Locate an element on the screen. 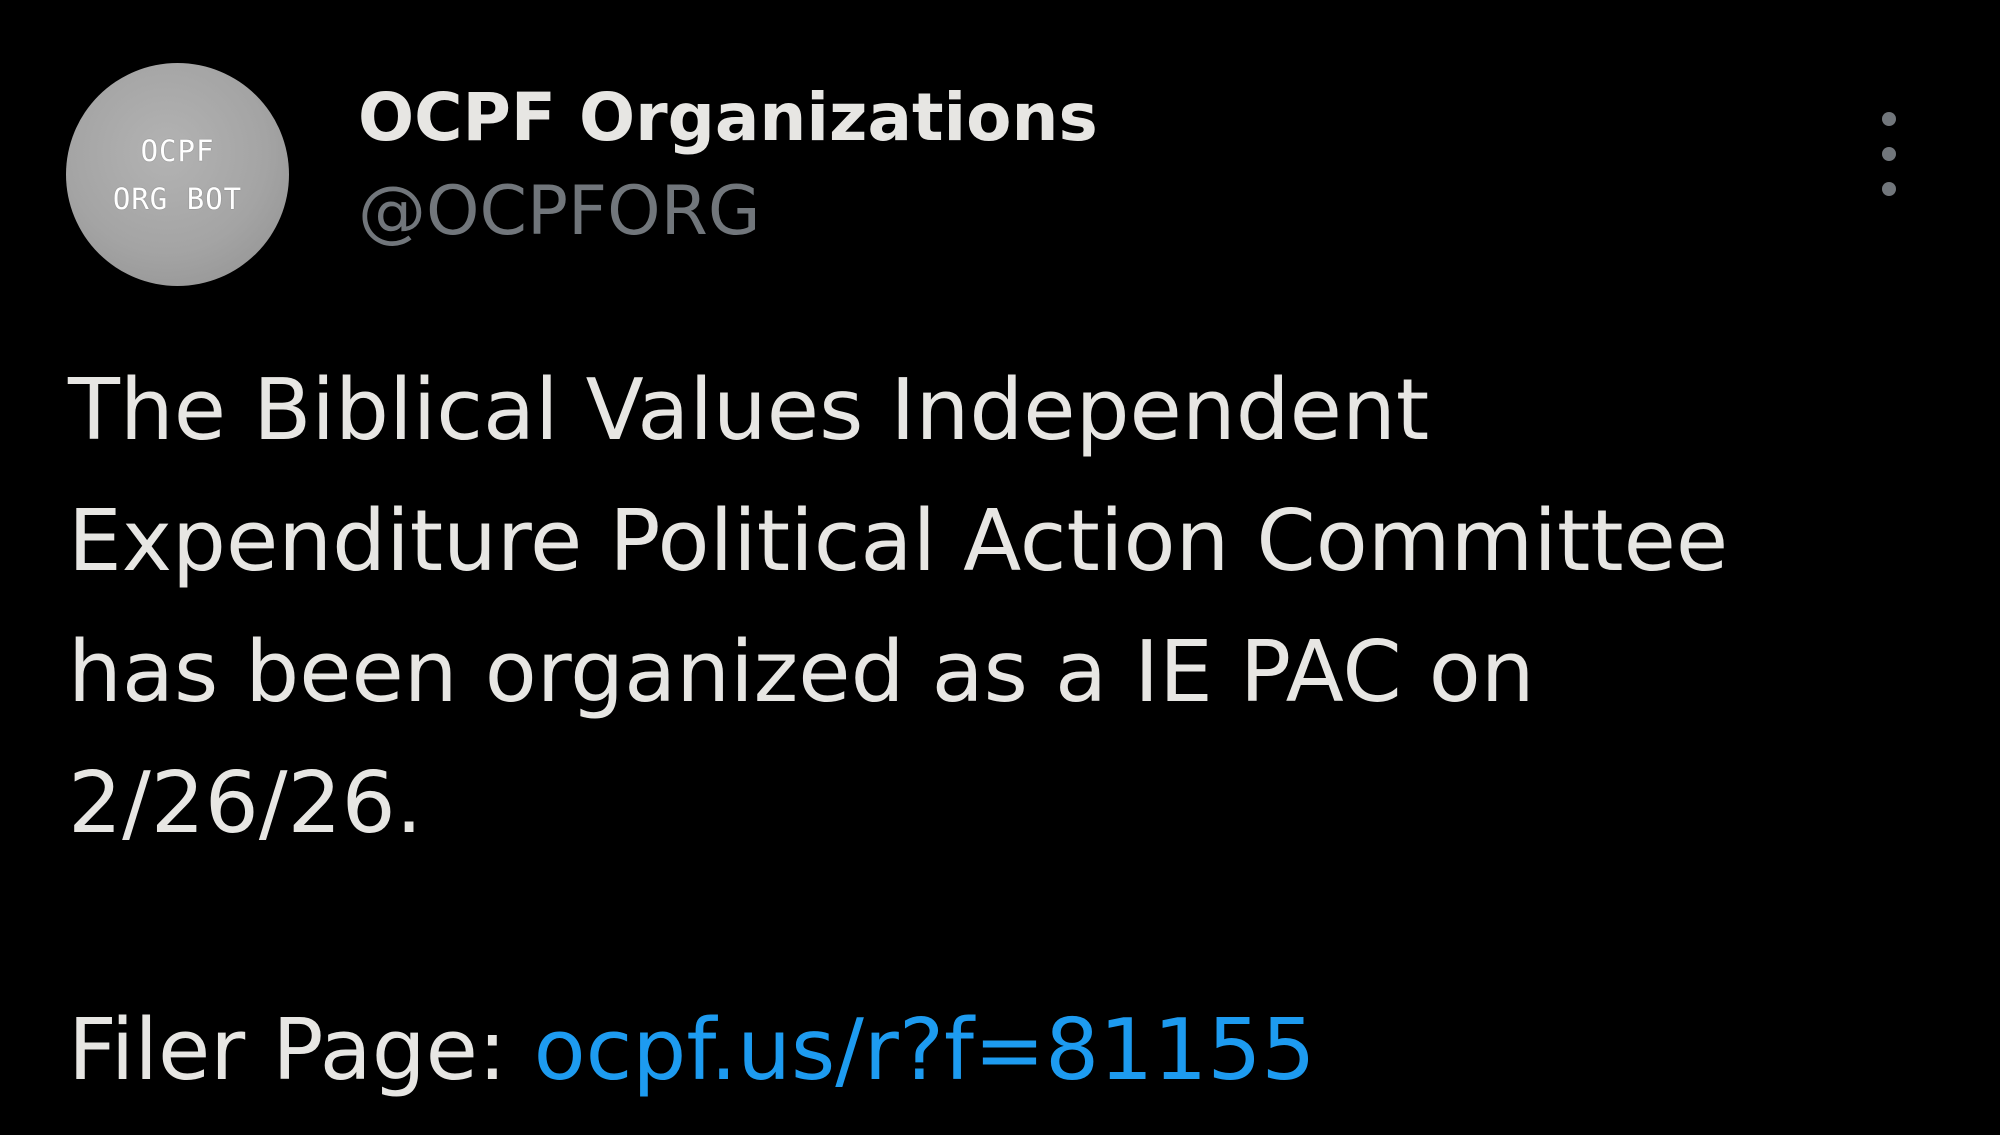 The width and height of the screenshot is (2000, 1135). author-display-name: OCPF Organizations is located at coordinates (728, 118).